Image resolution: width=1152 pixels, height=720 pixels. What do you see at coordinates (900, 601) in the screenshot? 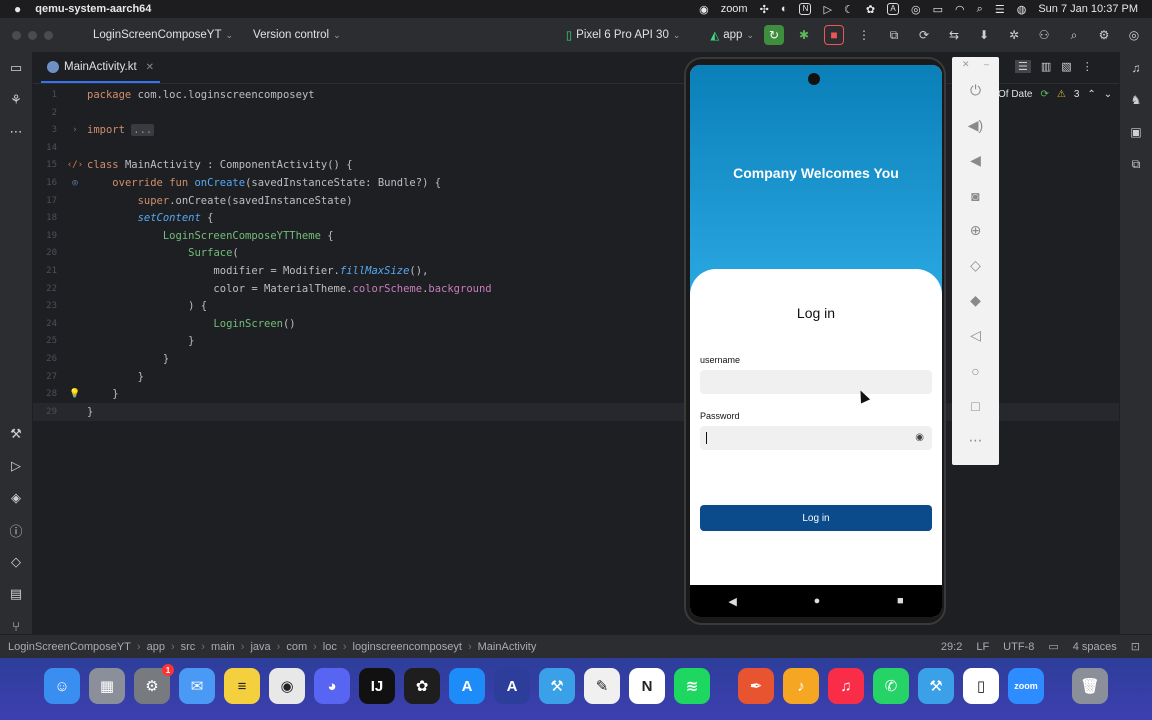
I see `recents-icon: ■` at bounding box center [900, 601].